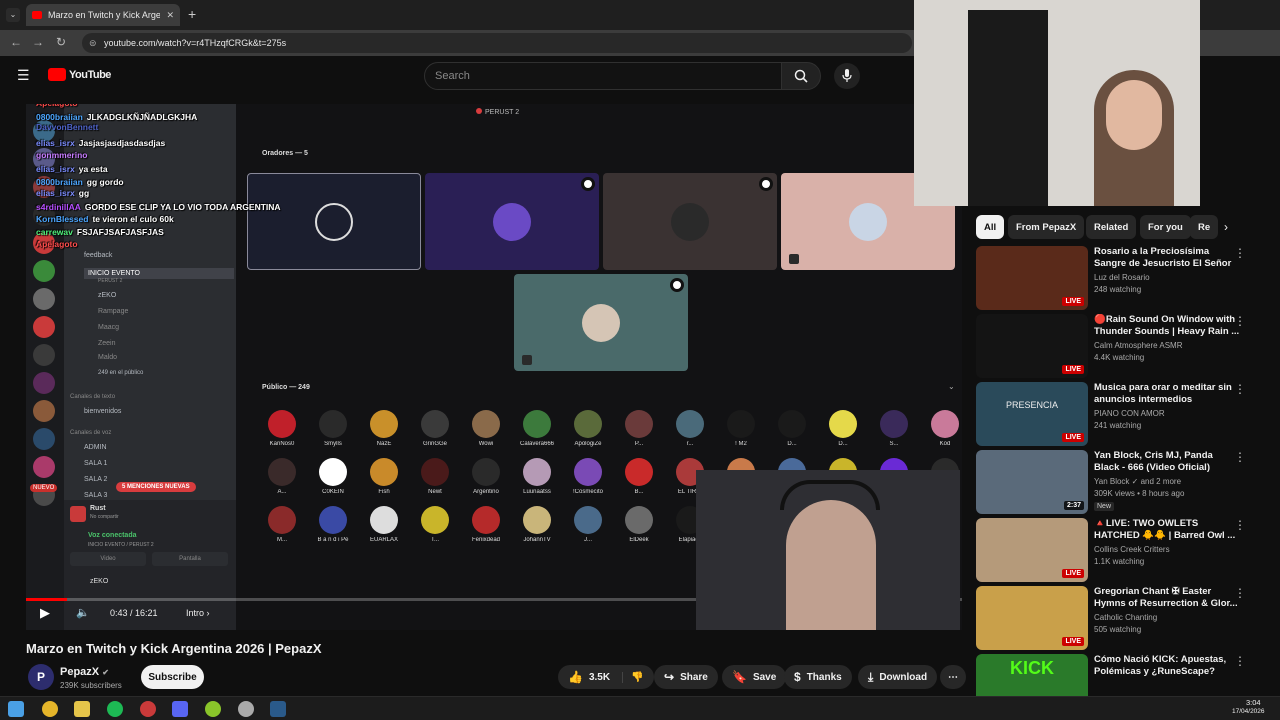  Describe the element at coordinates (1253, 702) in the screenshot. I see `clock-time: 3:04` at that location.